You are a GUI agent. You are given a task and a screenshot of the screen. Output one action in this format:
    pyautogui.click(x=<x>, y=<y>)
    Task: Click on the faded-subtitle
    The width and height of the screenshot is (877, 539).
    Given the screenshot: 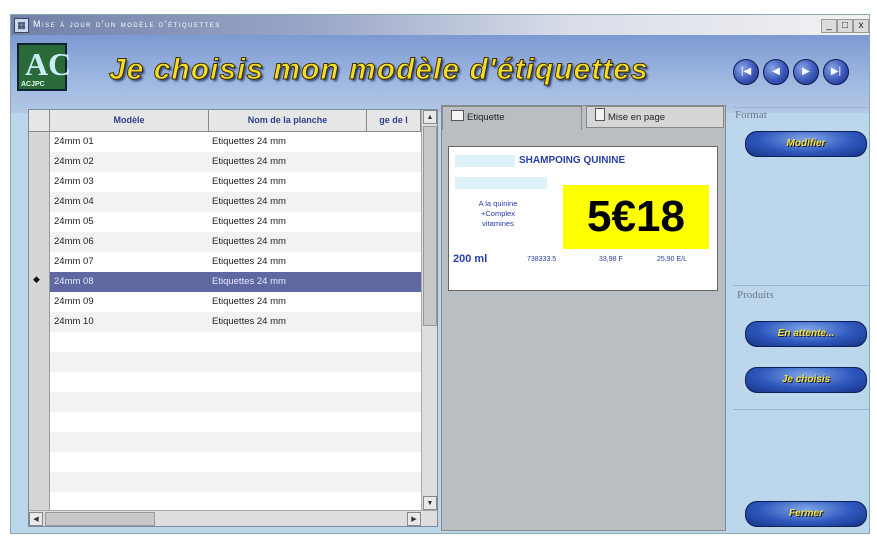 What is the action you would take?
    pyautogui.click(x=501, y=183)
    